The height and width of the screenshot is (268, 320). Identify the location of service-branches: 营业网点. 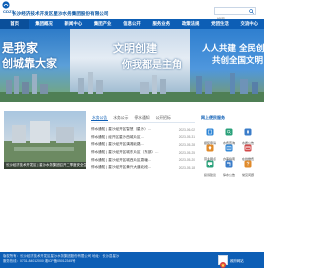
(210, 150).